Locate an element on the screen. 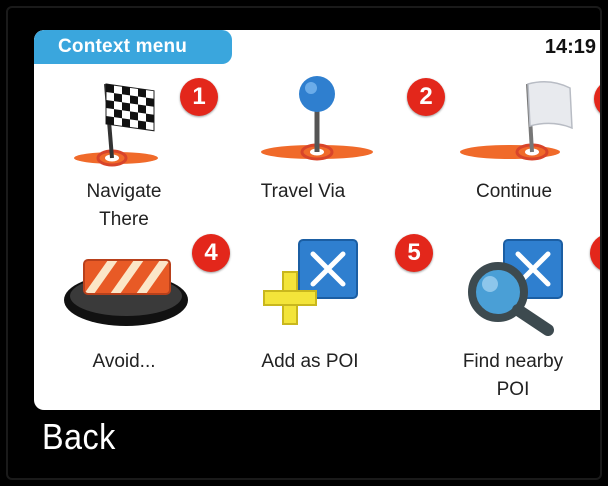 This screenshot has width=608, height=486. label-line-2: POI is located at coordinates (513, 389).